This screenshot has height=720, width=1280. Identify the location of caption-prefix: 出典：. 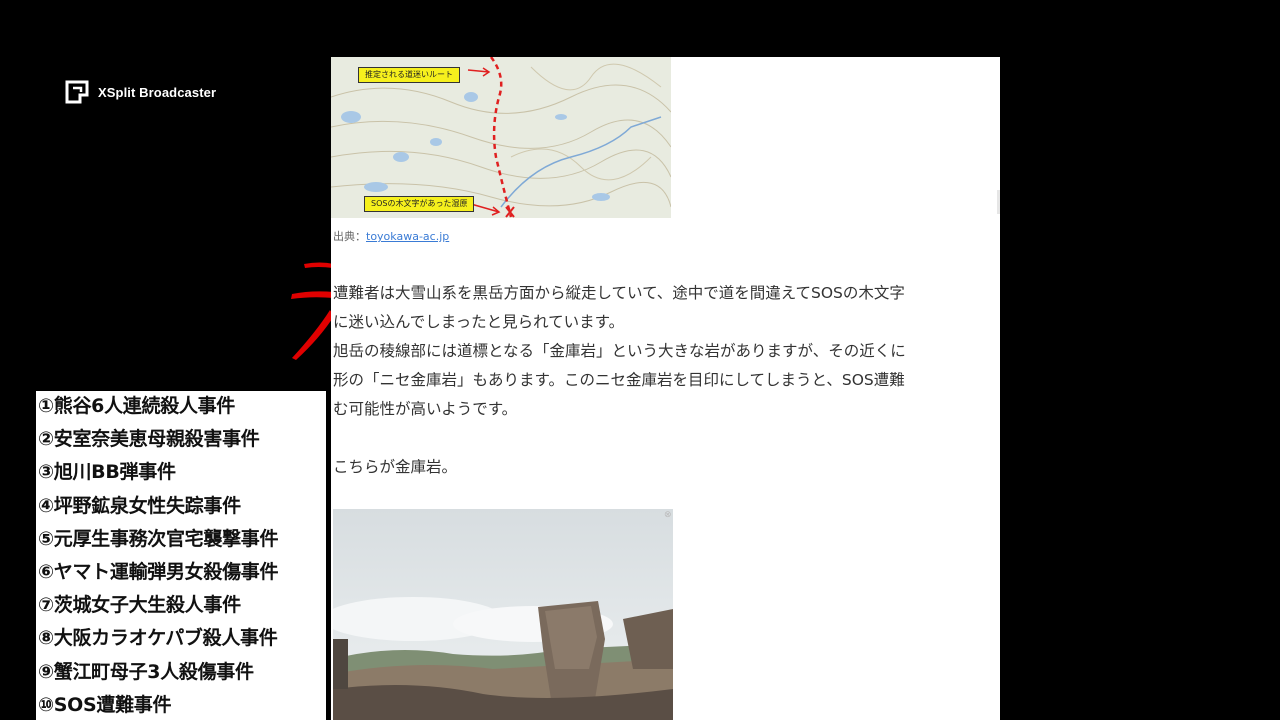
(349, 236).